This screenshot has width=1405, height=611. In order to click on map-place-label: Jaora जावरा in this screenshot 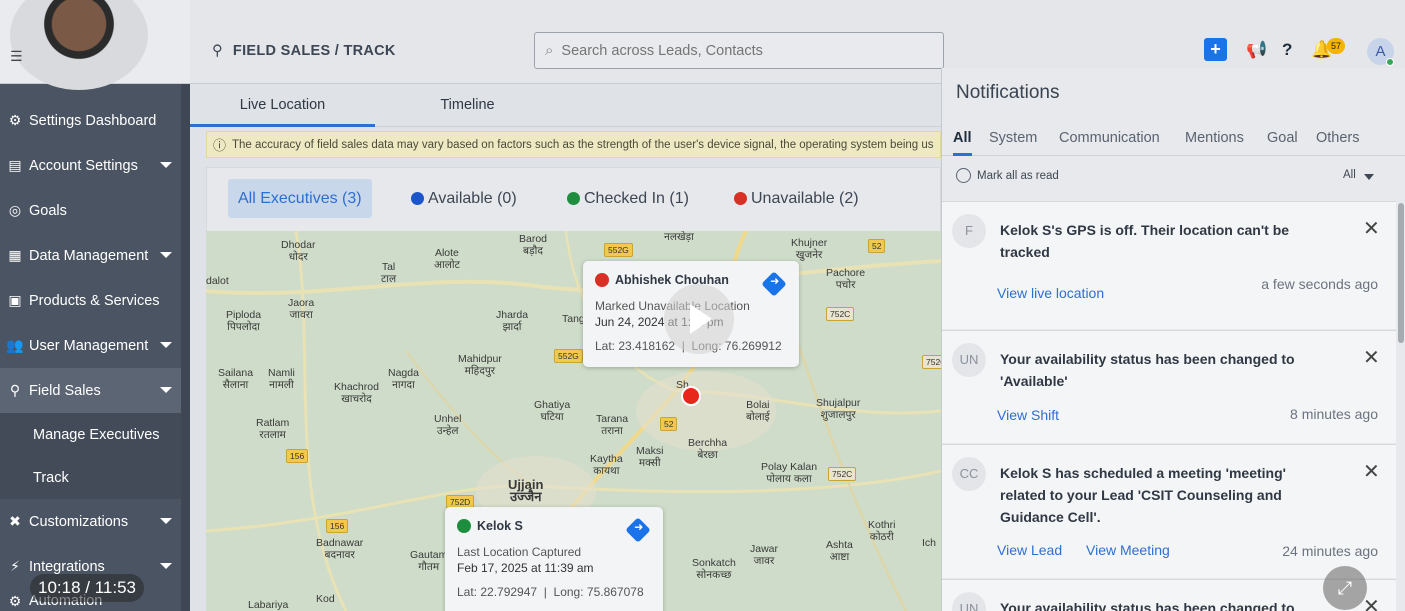, I will do `click(301, 309)`.